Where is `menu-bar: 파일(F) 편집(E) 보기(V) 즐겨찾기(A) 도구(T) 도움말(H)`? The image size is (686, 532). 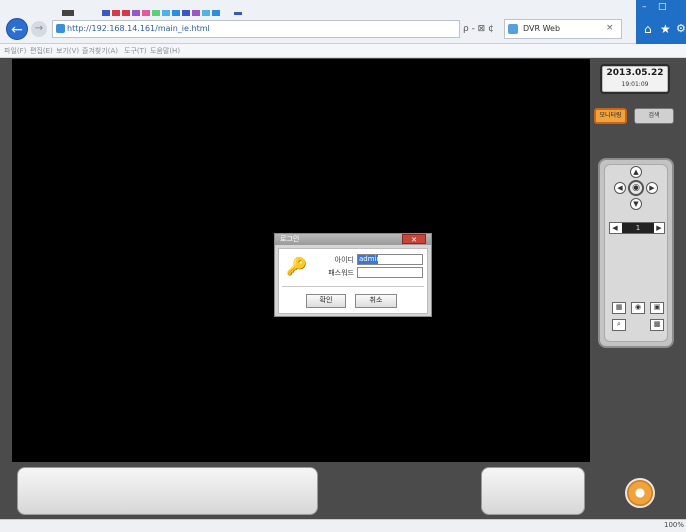
menu-bar: 파일(F) 편집(E) 보기(V) 즐겨찾기(A) 도구(T) 도움말(H) is located at coordinates (343, 51).